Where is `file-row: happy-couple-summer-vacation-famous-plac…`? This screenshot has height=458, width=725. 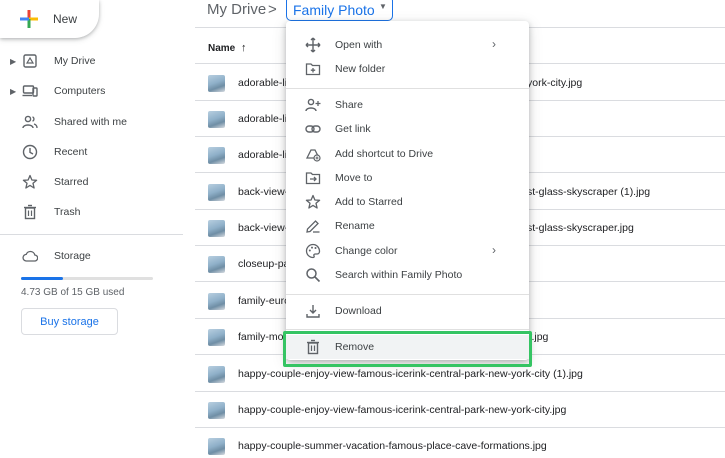 file-row: happy-couple-summer-vacation-famous-plac… is located at coordinates (460, 443).